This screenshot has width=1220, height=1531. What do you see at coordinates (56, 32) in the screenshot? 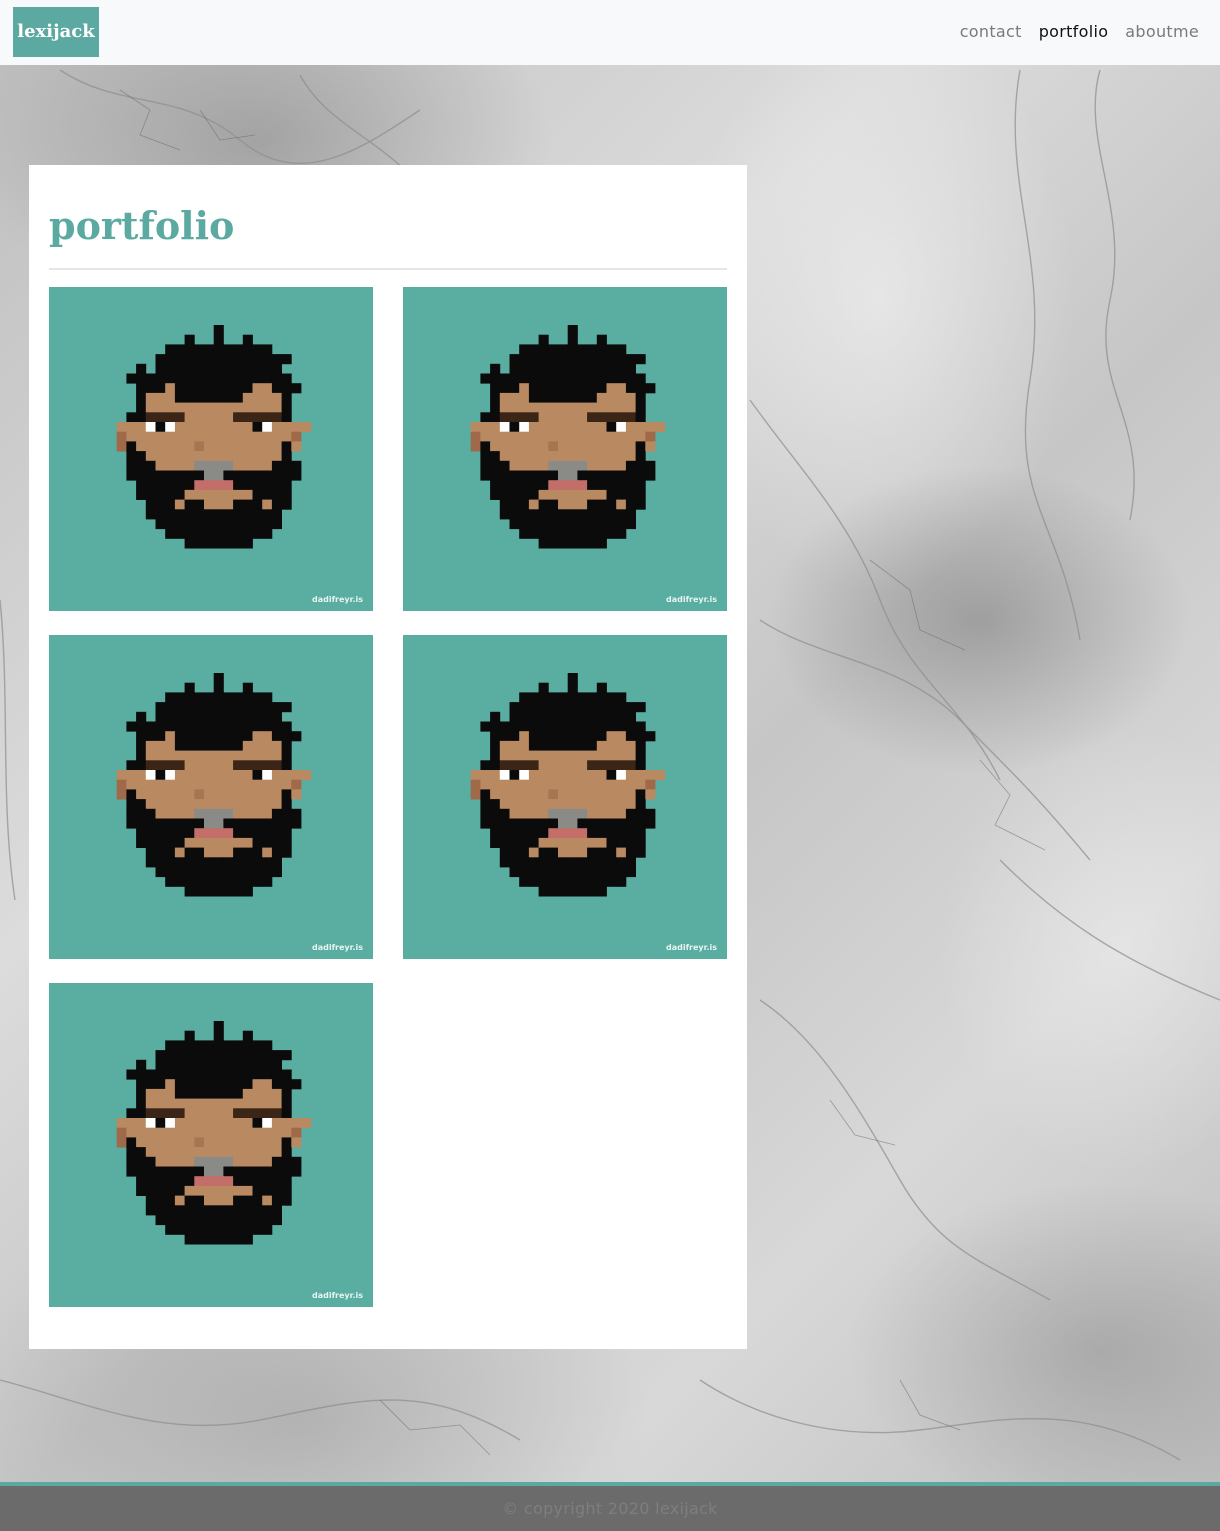
I see `brand-logo-link: lexijack` at bounding box center [56, 32].